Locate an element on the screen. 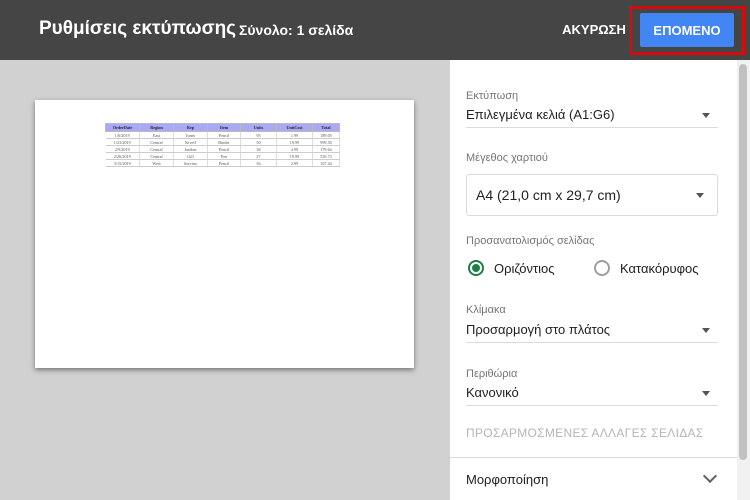  paper-size-label: Μέγεθος χαρτιού is located at coordinates (507, 158).